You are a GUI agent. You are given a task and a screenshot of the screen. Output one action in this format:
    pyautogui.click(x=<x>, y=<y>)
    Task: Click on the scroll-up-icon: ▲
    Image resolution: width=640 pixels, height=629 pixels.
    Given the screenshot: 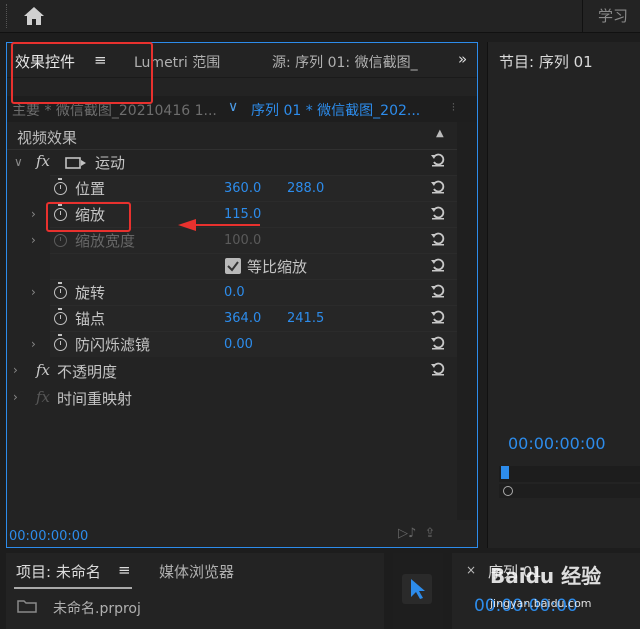 What is the action you would take?
    pyautogui.click(x=440, y=133)
    